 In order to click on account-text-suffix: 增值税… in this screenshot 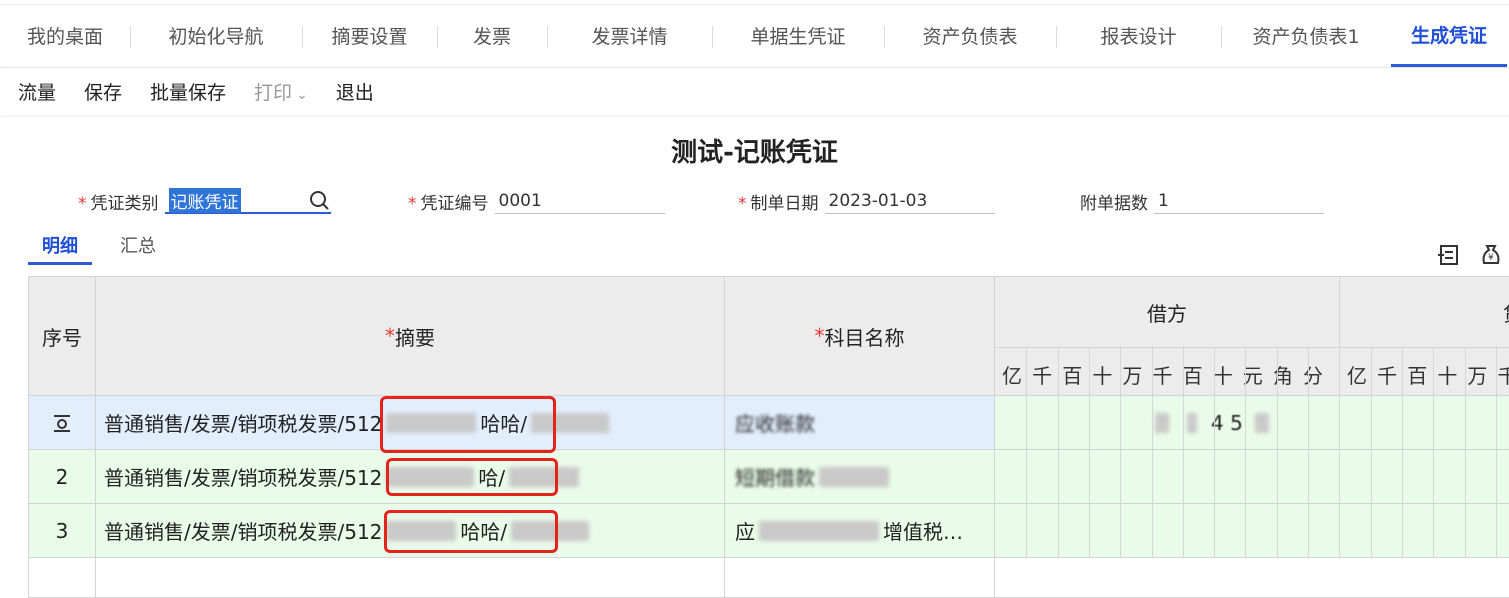, I will do `click(923, 532)`.